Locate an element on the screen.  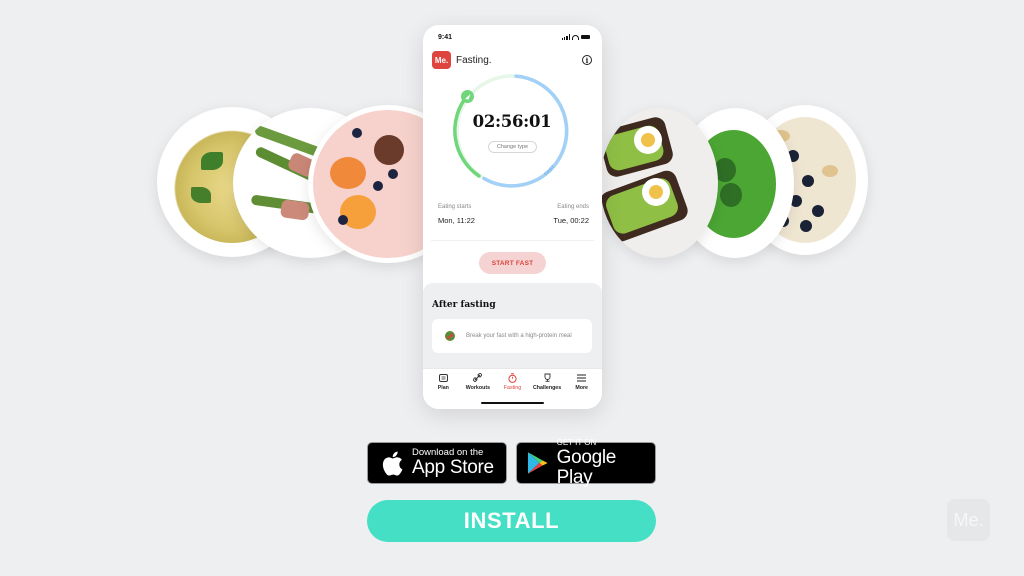
plate-avocado-toast is located at coordinates (659, 183).